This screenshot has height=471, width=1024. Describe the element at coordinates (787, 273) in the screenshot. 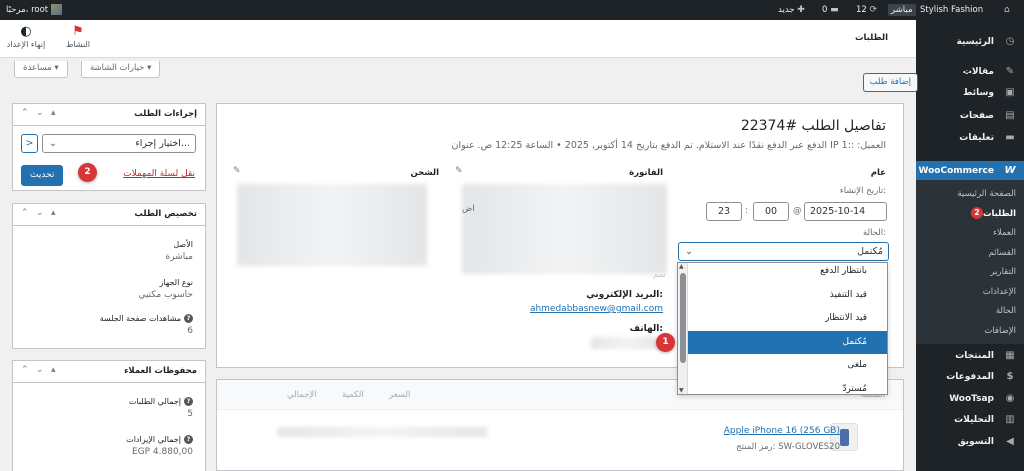

I see `status-option: بانتظار الدفع` at that location.